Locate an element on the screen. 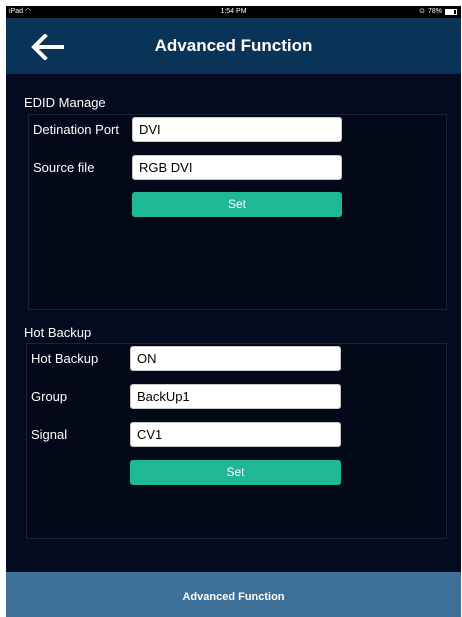 The height and width of the screenshot is (617, 462). orientation-lock-icon: ⊙ is located at coordinates (422, 11).